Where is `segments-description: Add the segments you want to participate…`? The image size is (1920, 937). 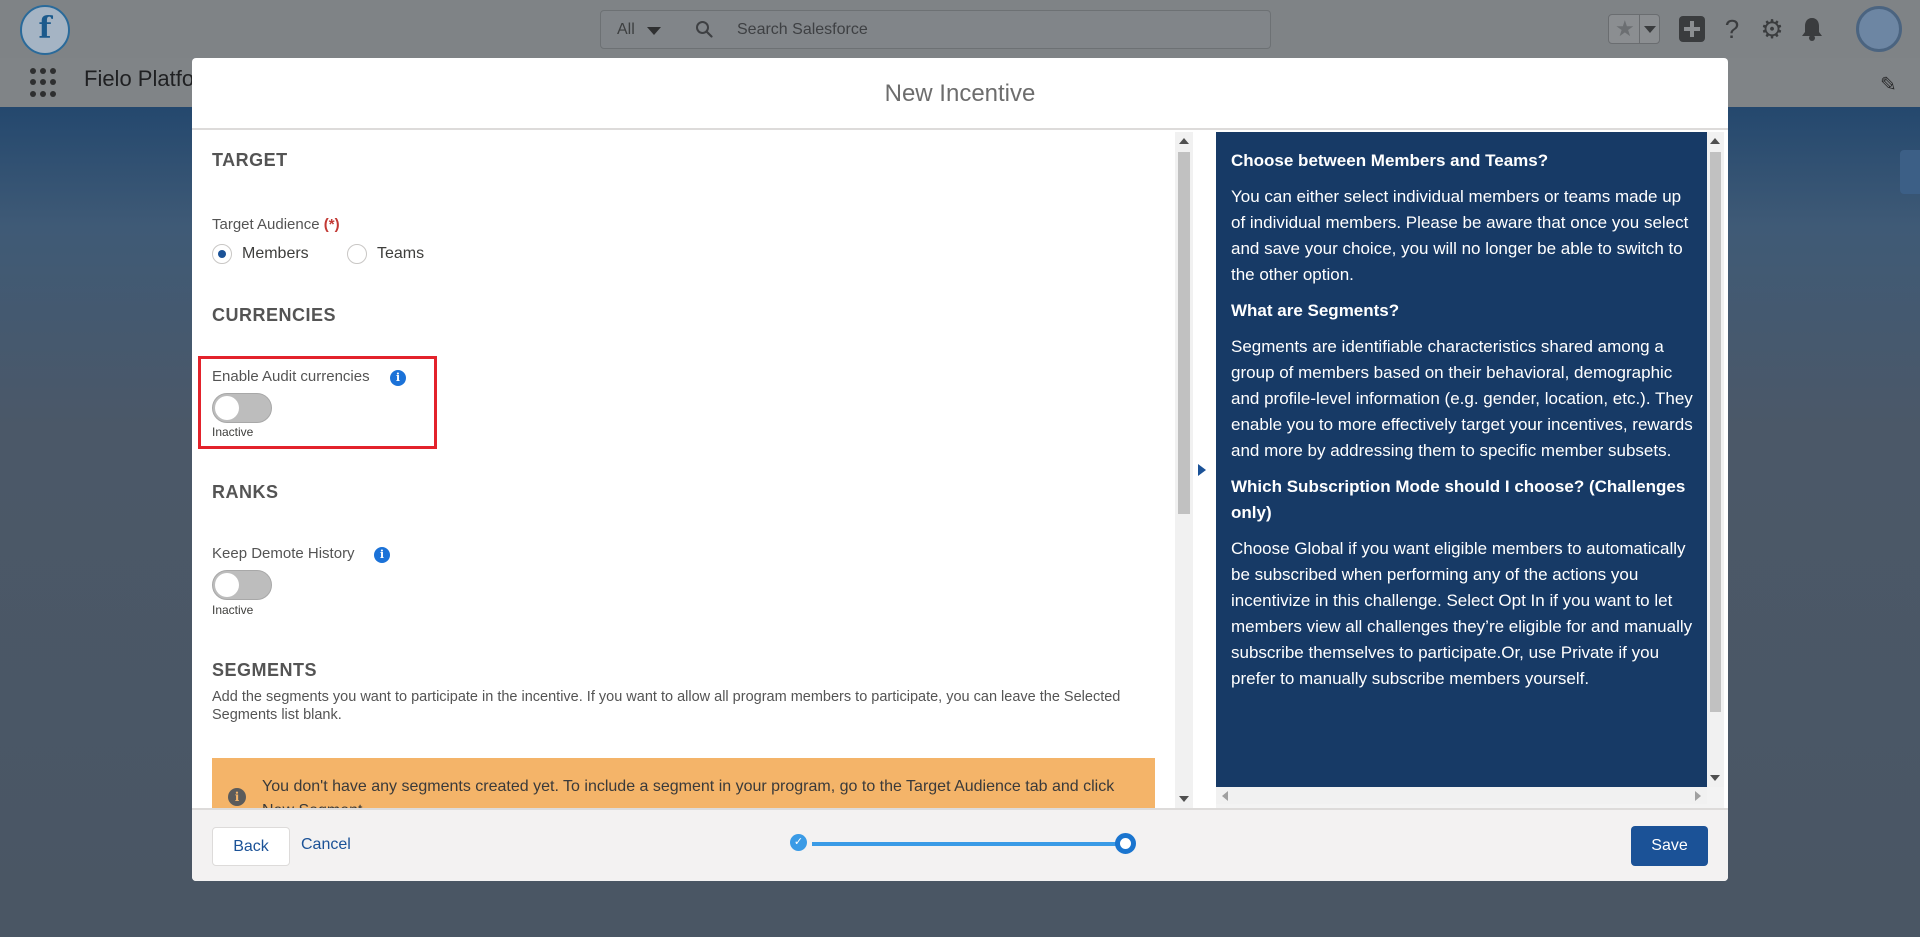
segments-description: Add the segments you want to participate… is located at coordinates (666, 706).